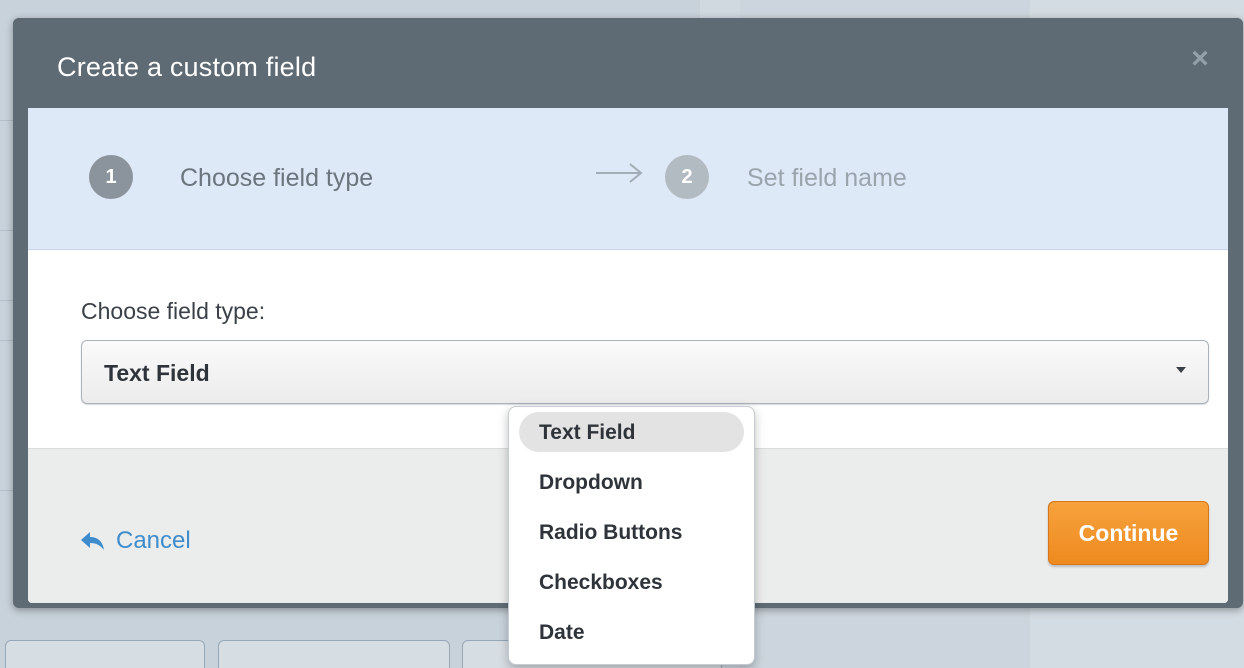  I want to click on dropdown-option-date: Date, so click(631, 632).